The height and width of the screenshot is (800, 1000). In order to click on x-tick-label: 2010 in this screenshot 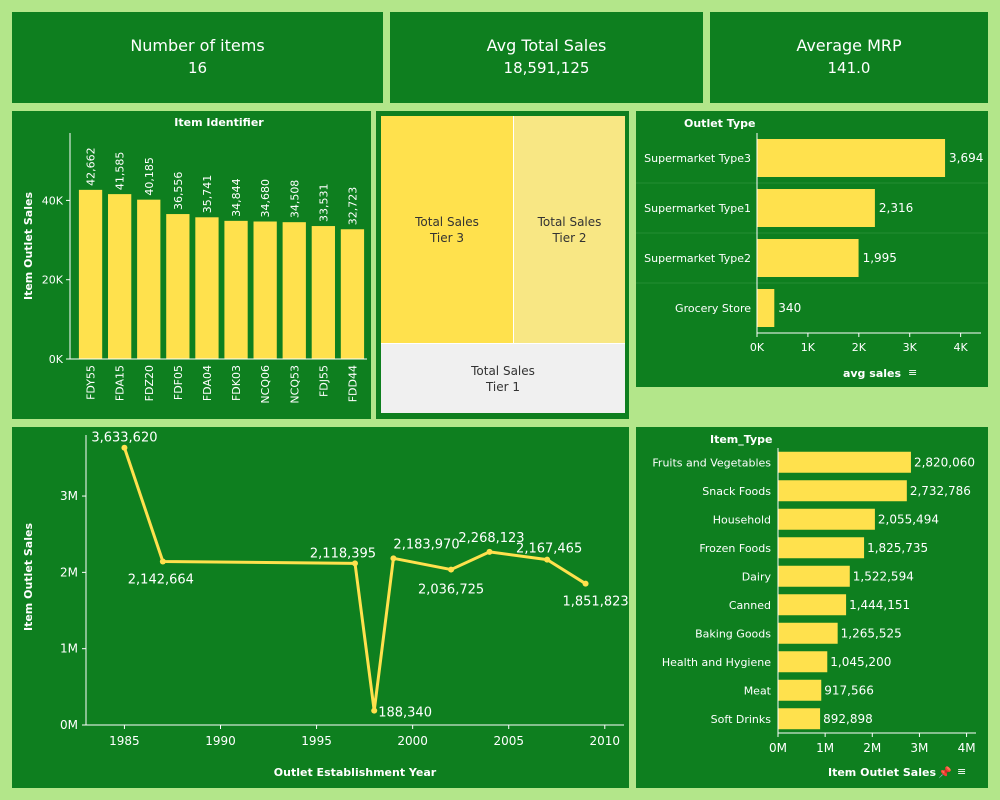, I will do `click(605, 741)`.